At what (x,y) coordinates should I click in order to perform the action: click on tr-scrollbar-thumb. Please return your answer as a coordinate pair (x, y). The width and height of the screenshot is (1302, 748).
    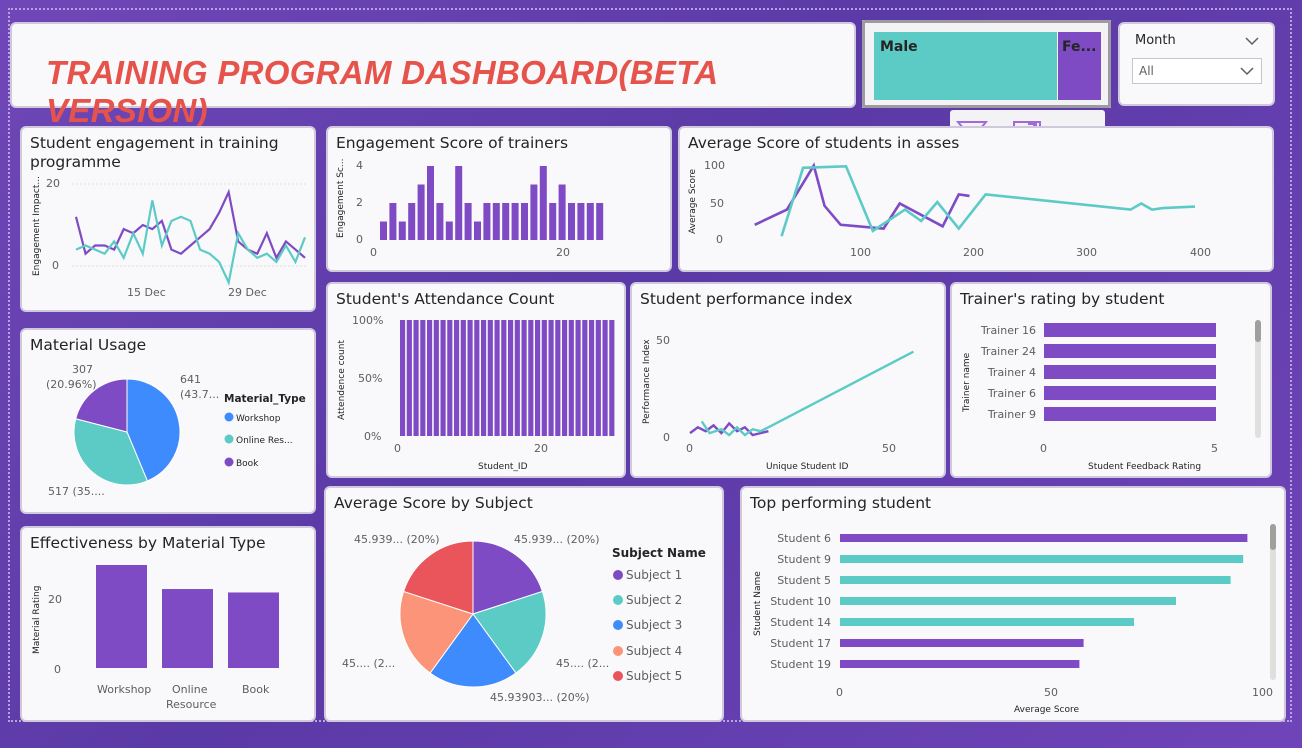
    Looking at the image, I should click on (1258, 331).